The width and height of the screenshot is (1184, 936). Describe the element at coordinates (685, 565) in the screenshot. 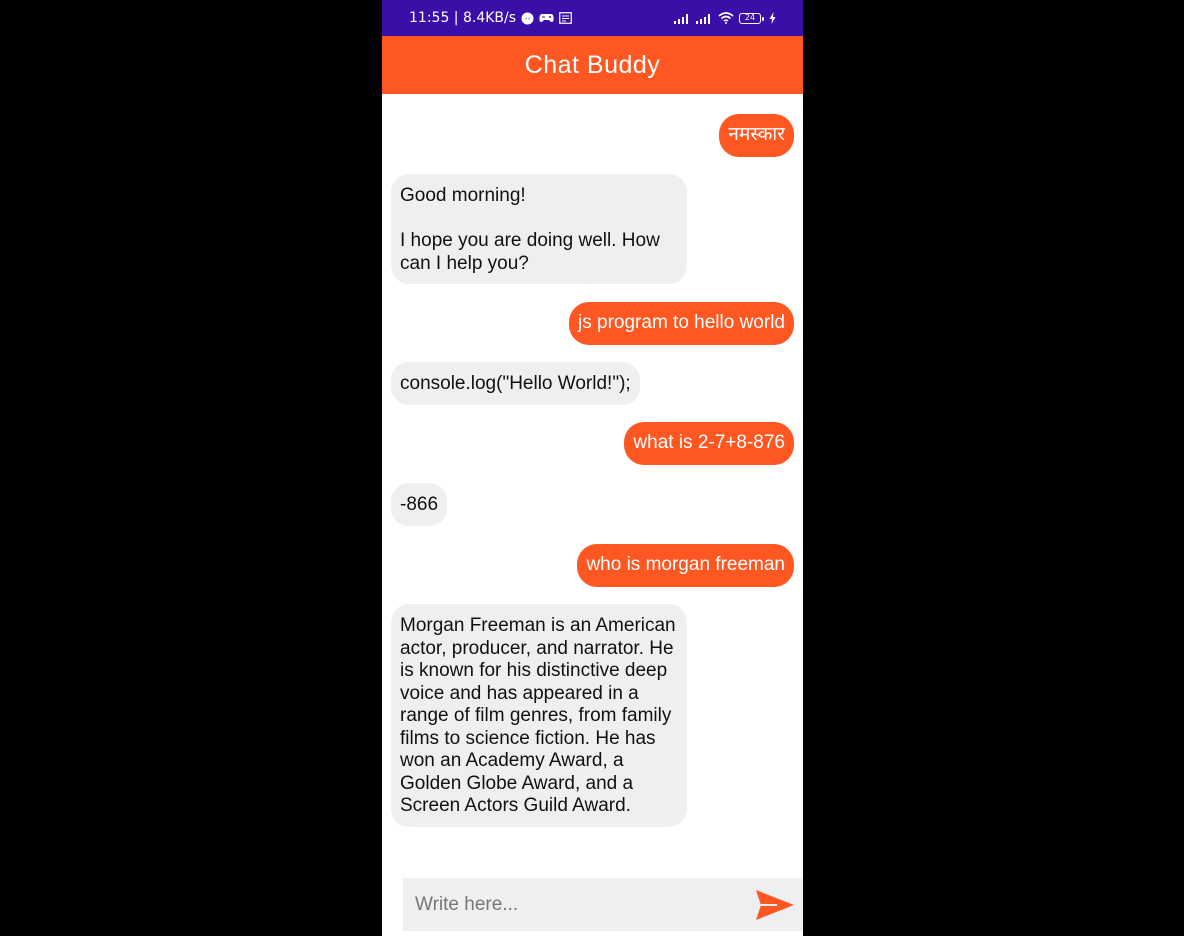

I see `user-message: who is morgan freeman` at that location.